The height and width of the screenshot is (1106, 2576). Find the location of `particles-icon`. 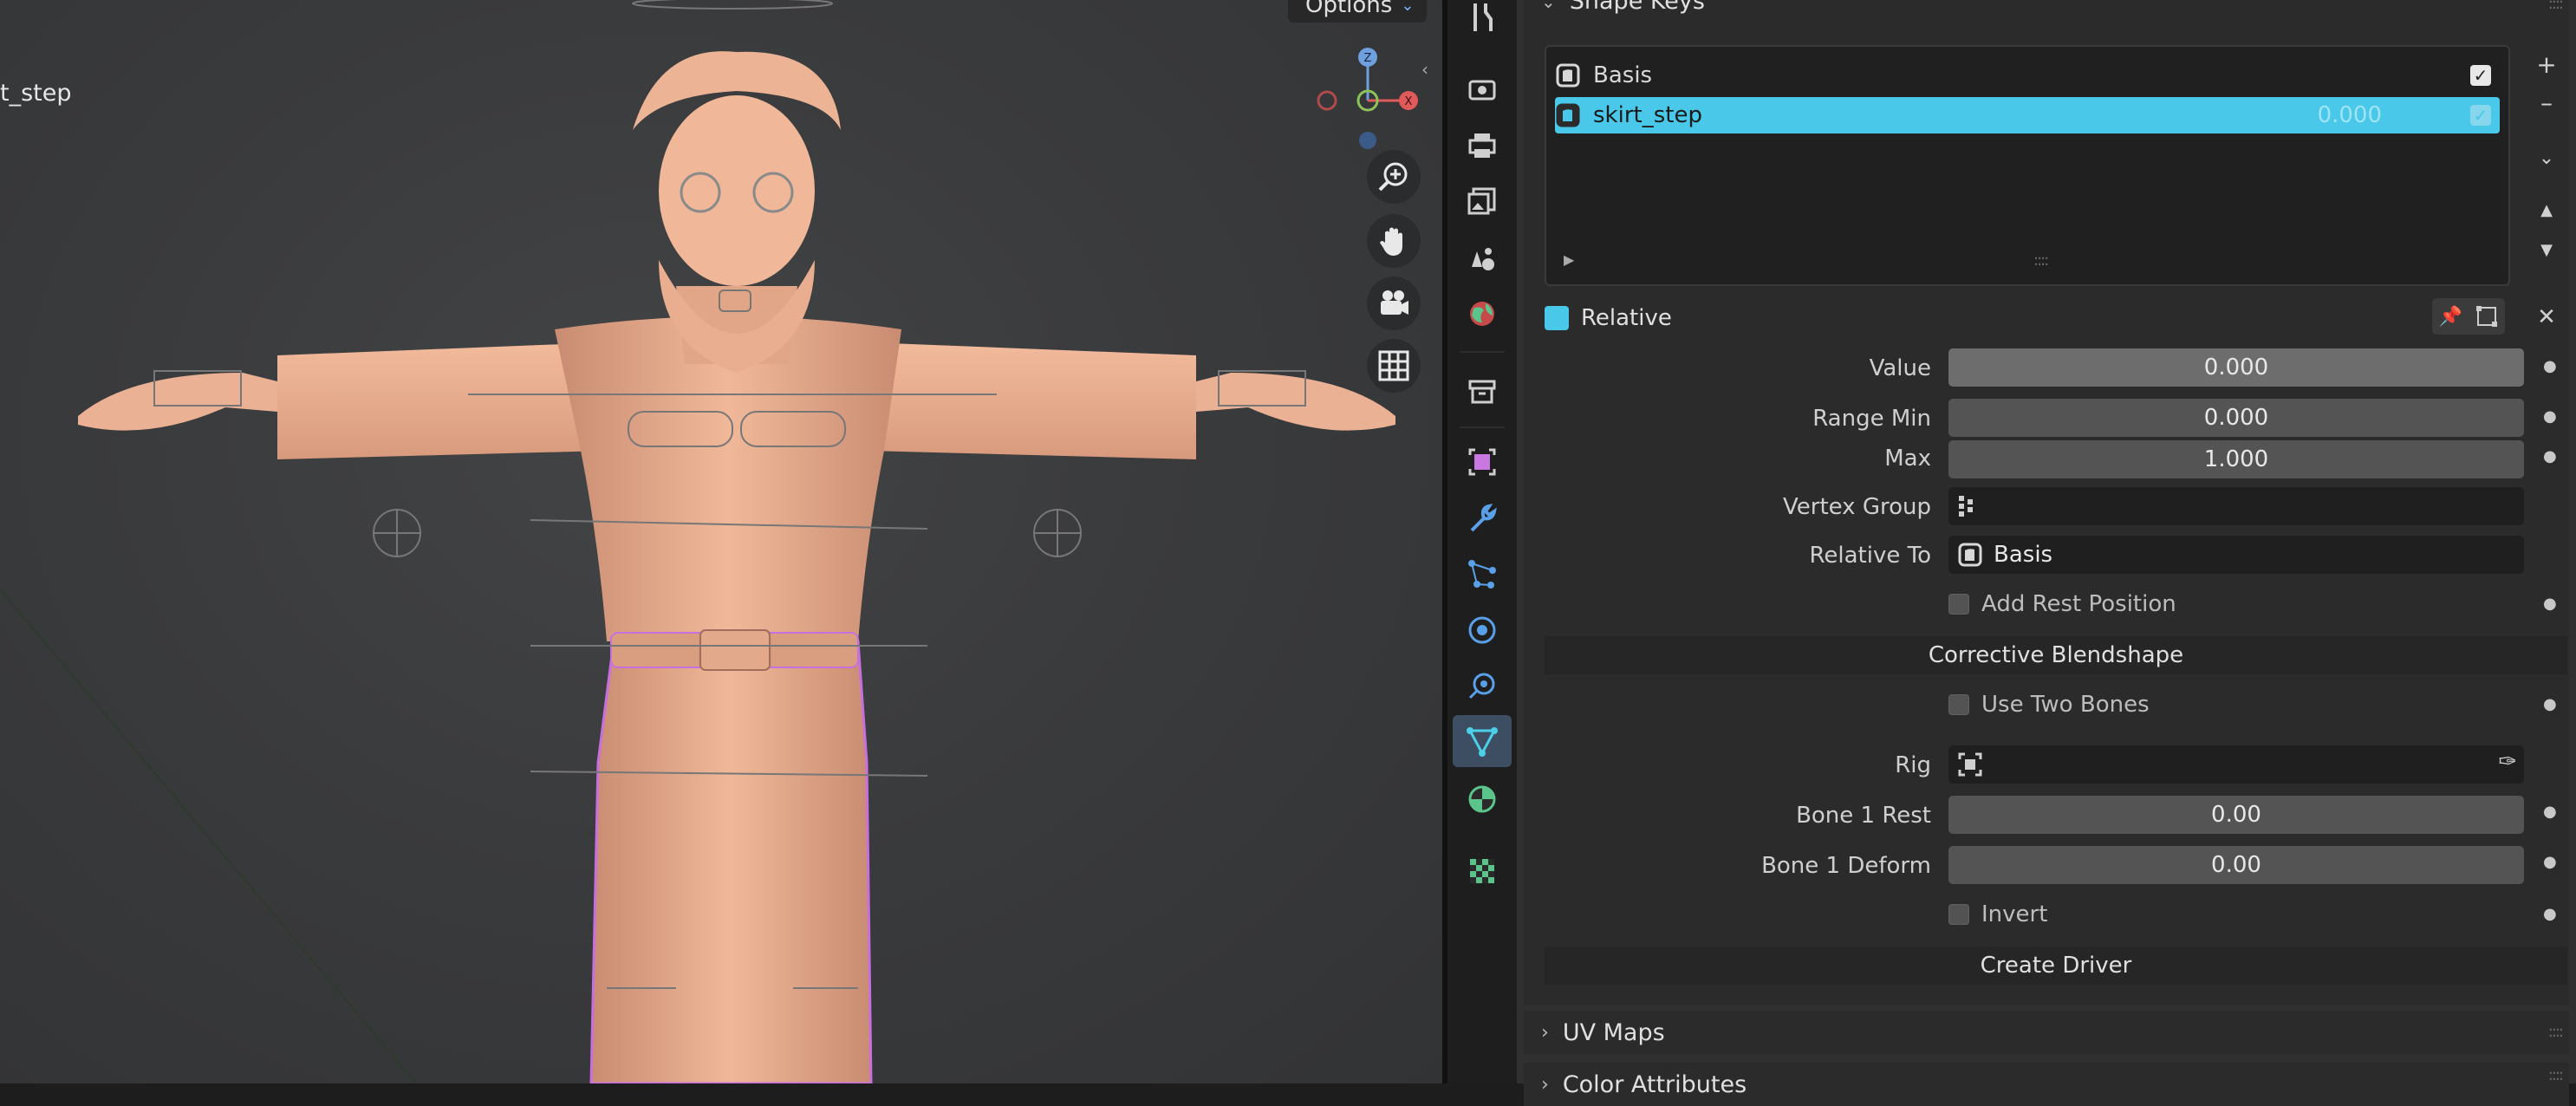

particles-icon is located at coordinates (1482, 574).